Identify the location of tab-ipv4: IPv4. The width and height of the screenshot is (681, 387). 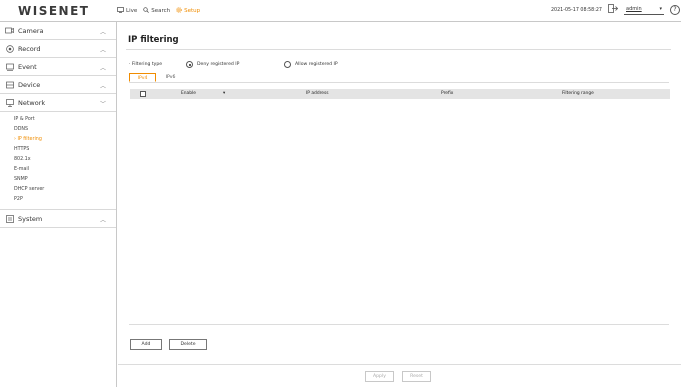
(142, 77).